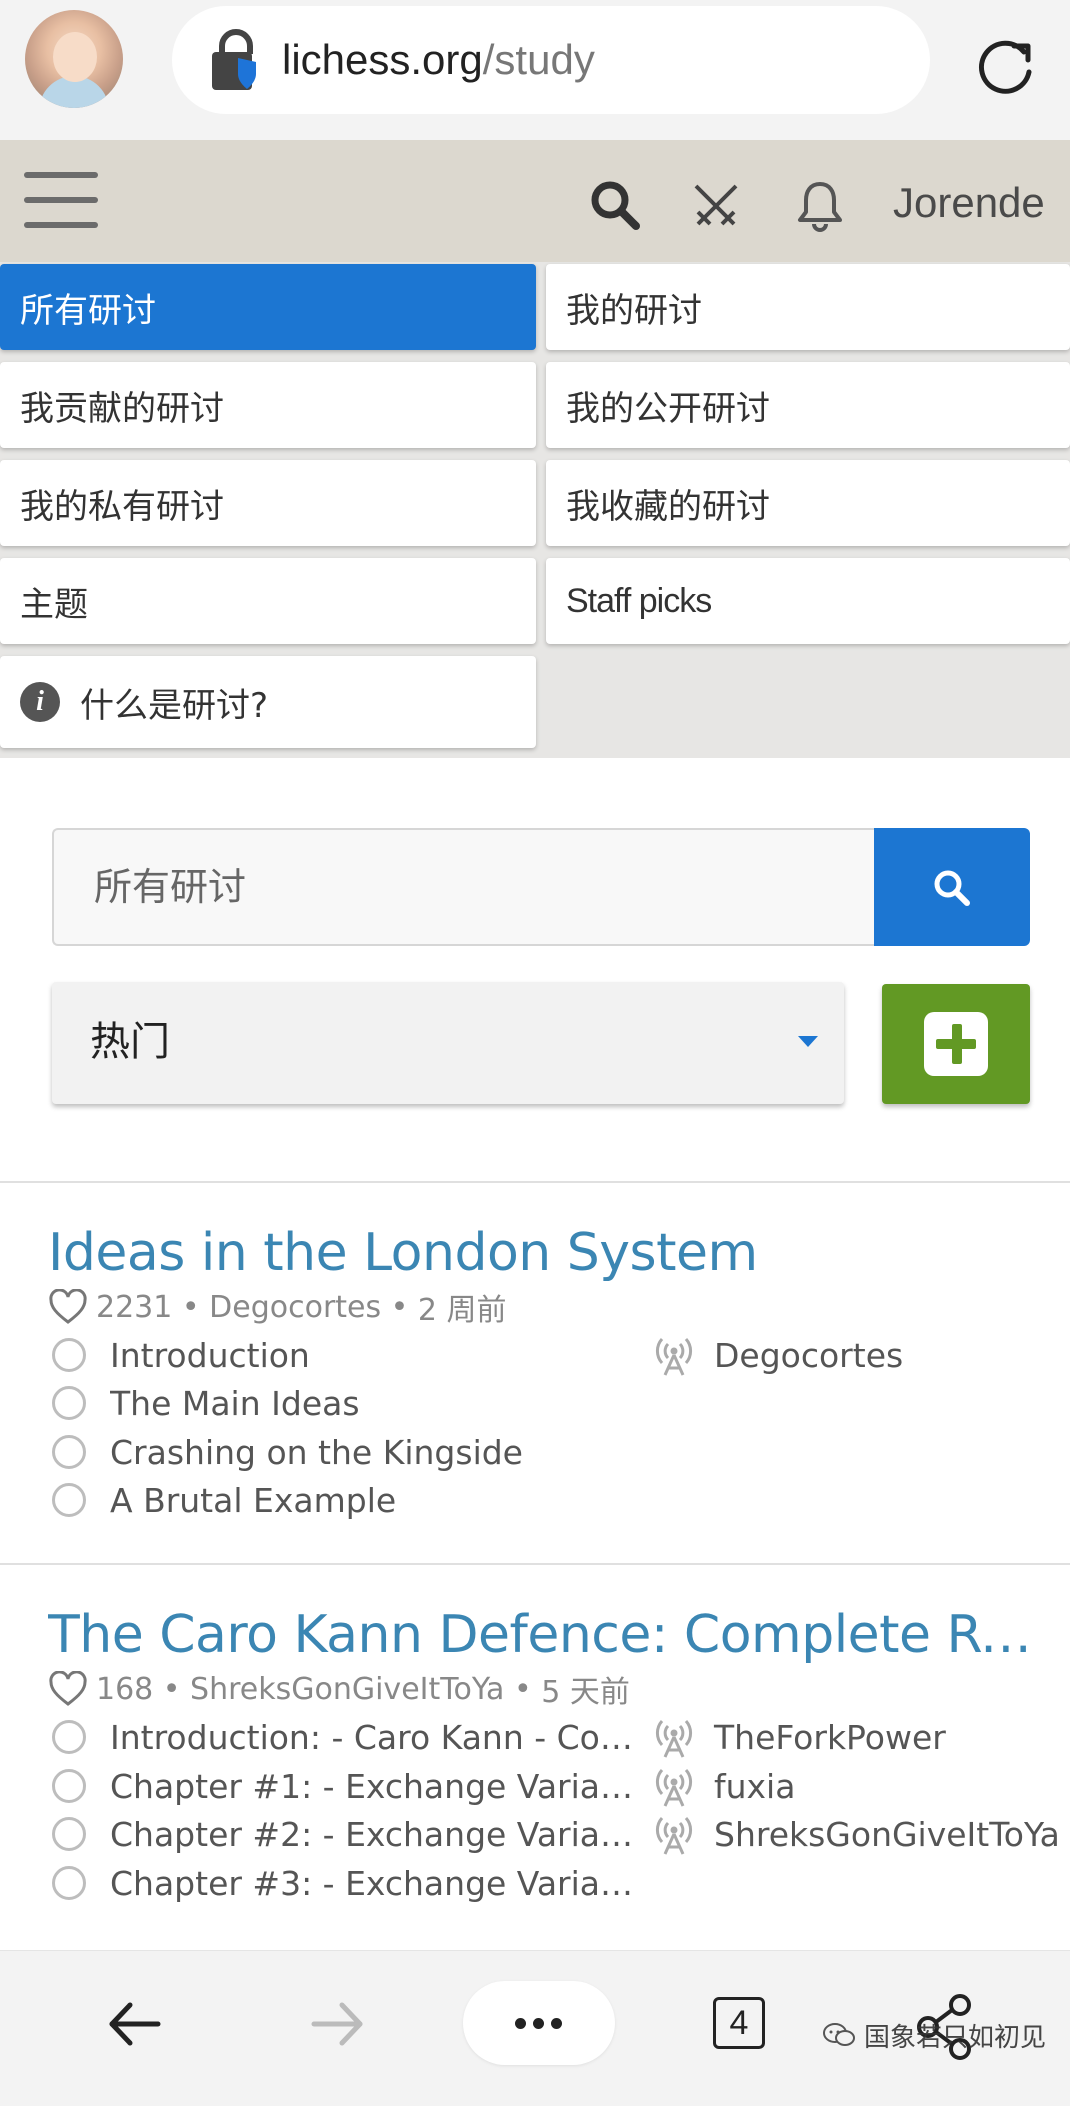  Describe the element at coordinates (122, 408) in the screenshot. I see `menu-item-label: 我贡献的研讨` at that location.